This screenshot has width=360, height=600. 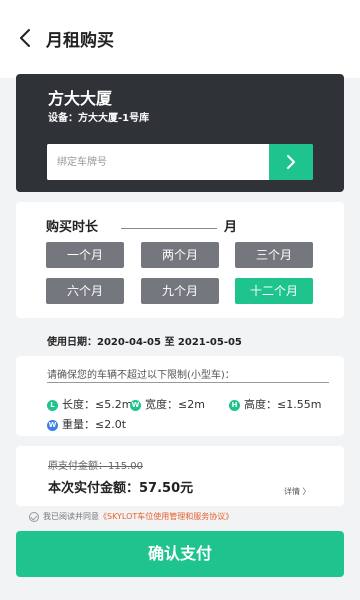 What do you see at coordinates (166, 516) in the screenshot?
I see `agreement-link: 《SKYLOT车位使用管理和服务协议》` at bounding box center [166, 516].